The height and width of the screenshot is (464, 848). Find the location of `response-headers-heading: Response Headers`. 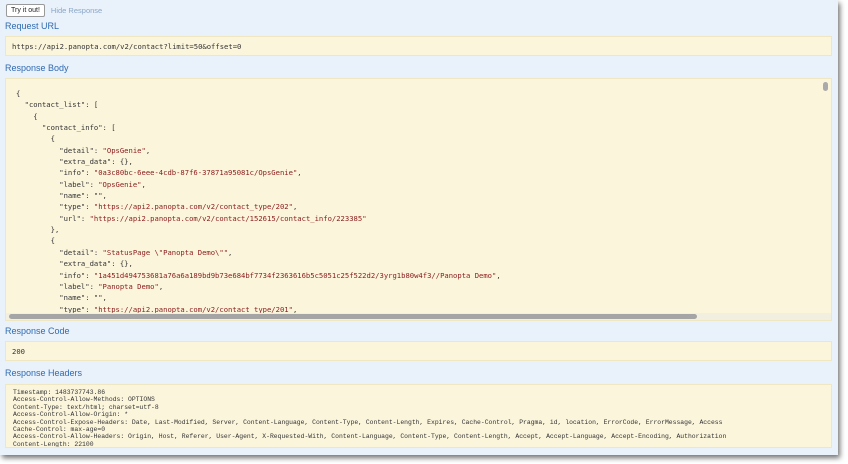

response-headers-heading: Response Headers is located at coordinates (44, 373).